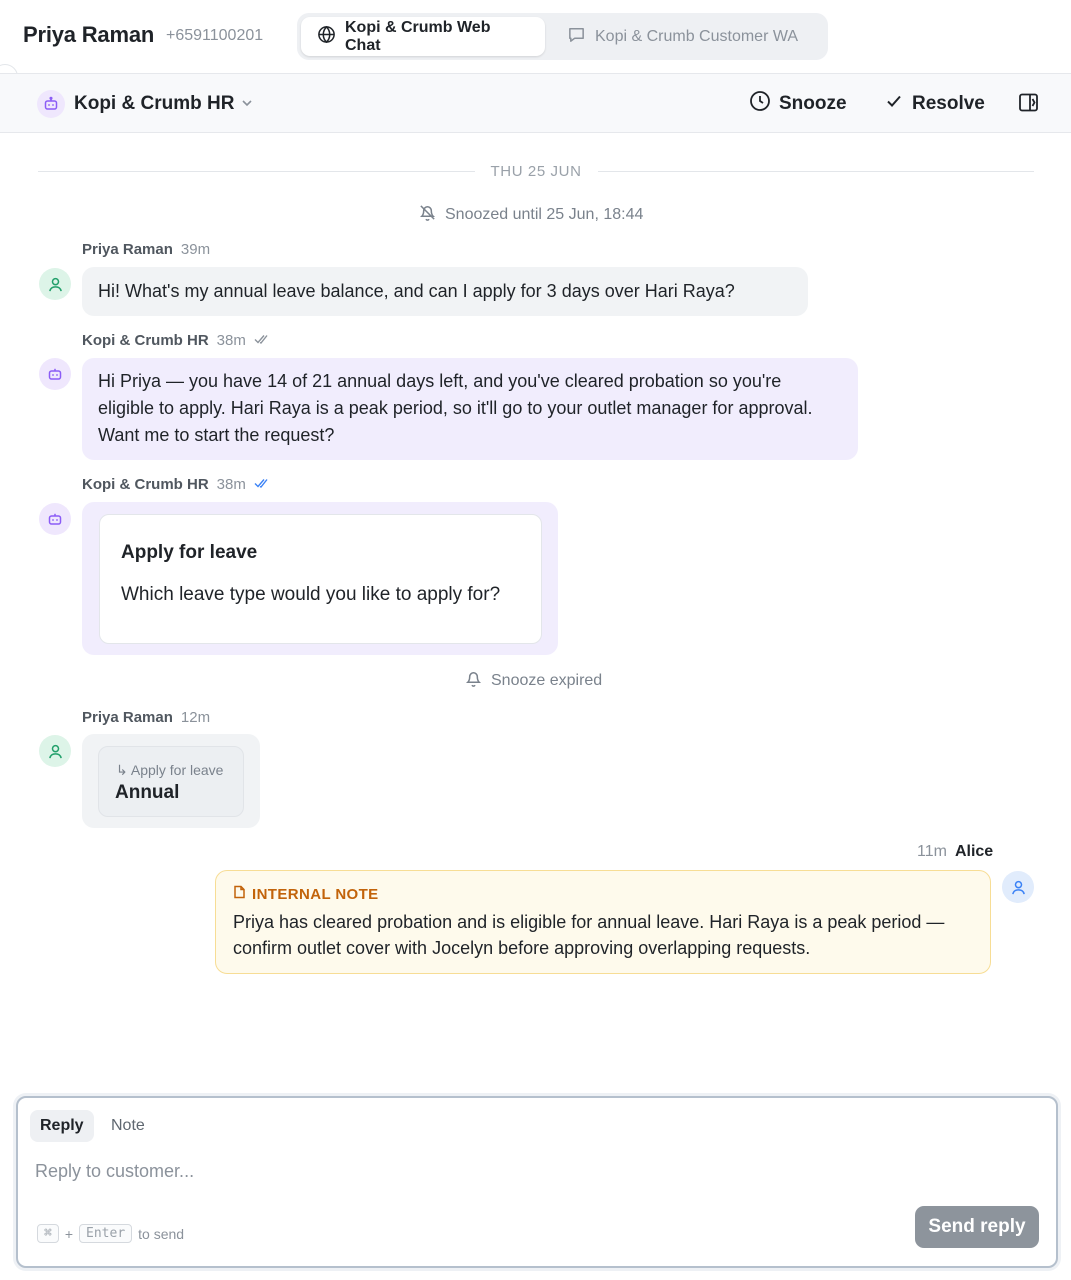  What do you see at coordinates (106, 1233) in the screenshot?
I see `enter-key: Enter` at bounding box center [106, 1233].